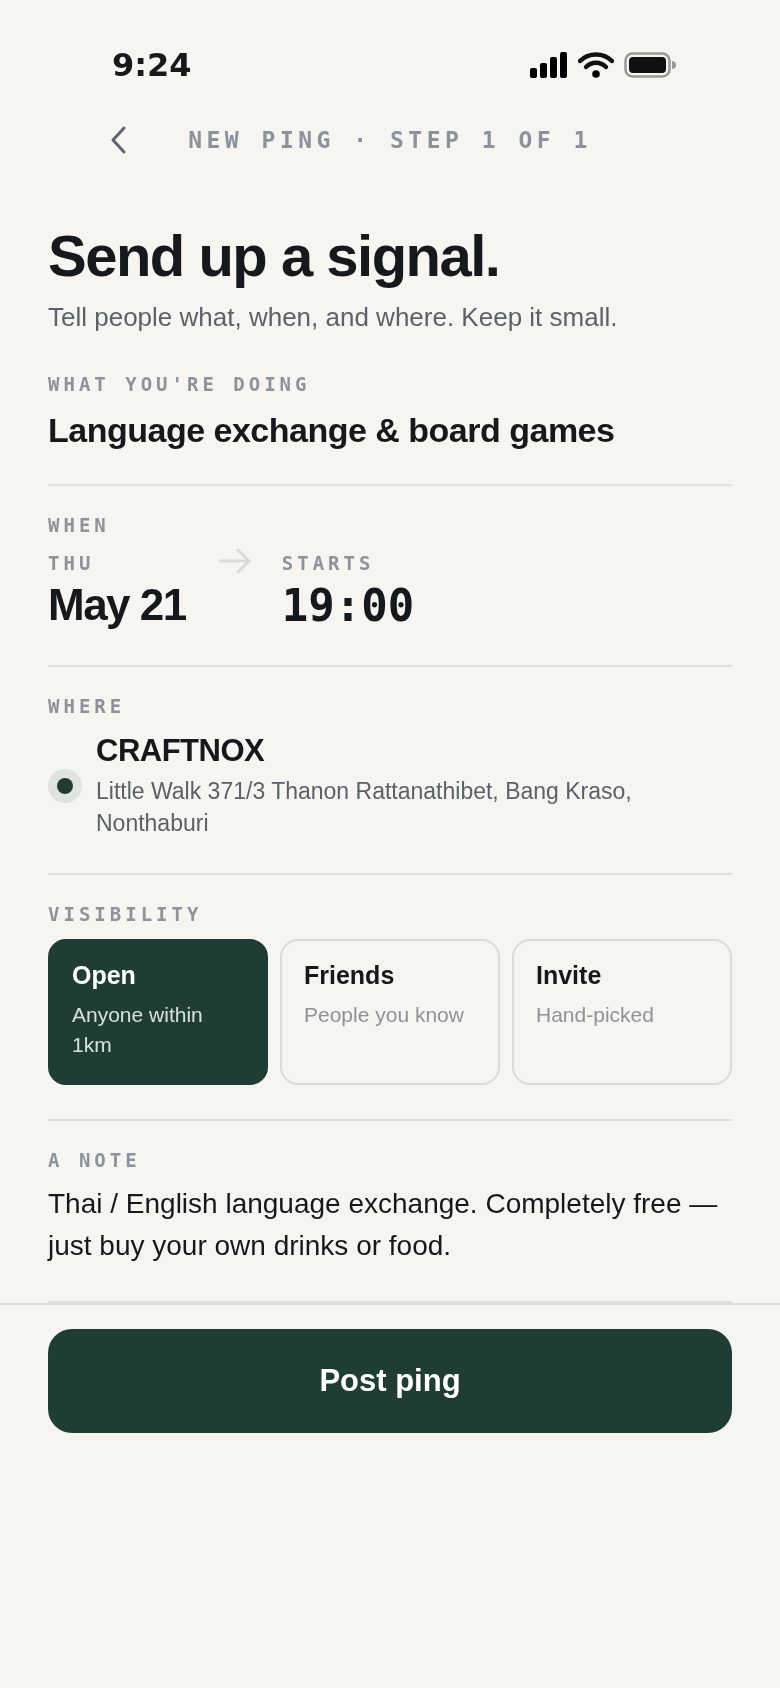 The width and height of the screenshot is (780, 1688). I want to click on visibility-option: Invite Hand-picked, so click(622, 1011).